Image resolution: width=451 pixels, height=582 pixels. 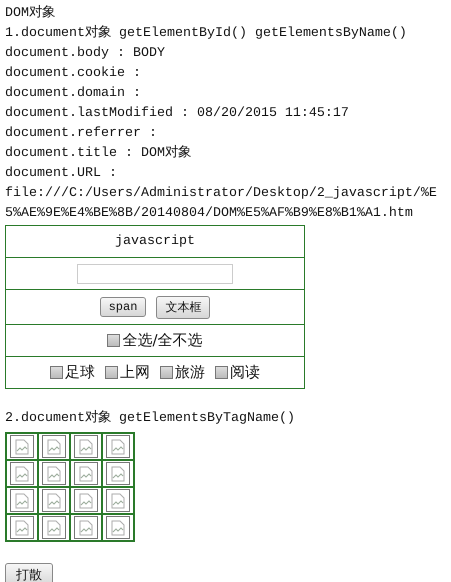 I want to click on table-header: javascript, so click(x=155, y=241).